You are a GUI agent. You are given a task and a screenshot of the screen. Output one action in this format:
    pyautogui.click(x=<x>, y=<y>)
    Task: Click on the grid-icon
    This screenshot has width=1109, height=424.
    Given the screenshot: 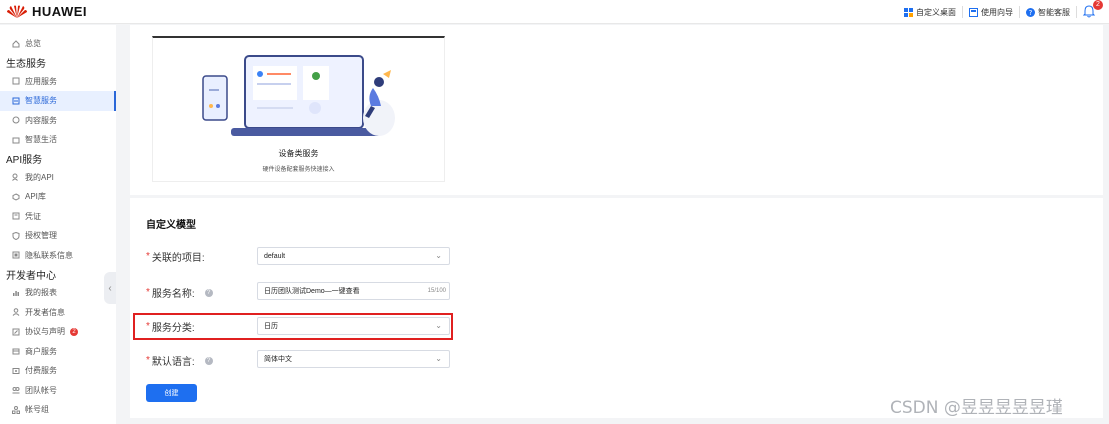 What is the action you would take?
    pyautogui.click(x=908, y=12)
    